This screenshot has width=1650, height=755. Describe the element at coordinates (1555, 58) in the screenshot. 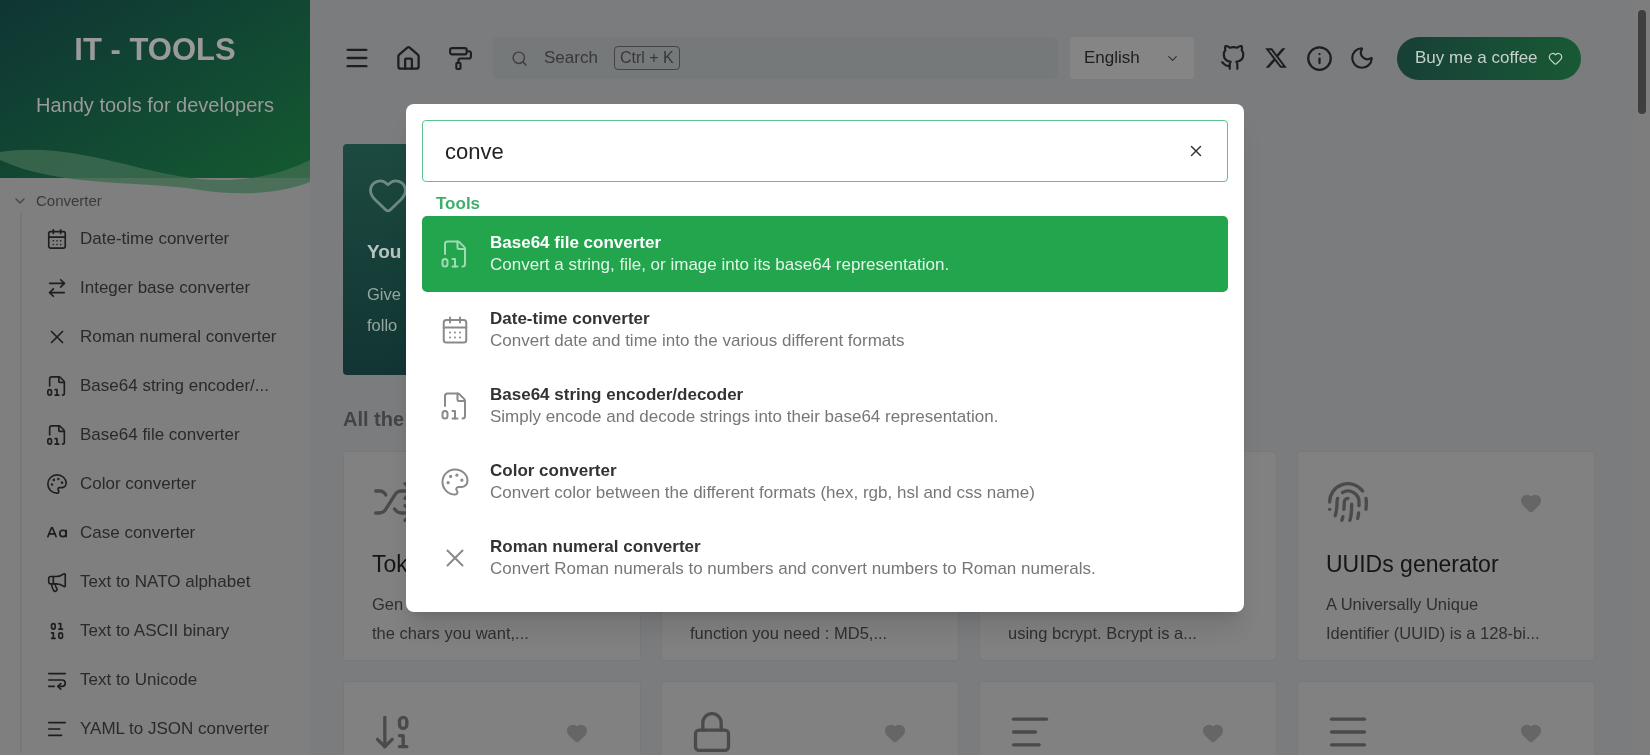

I see `heart-icon` at that location.